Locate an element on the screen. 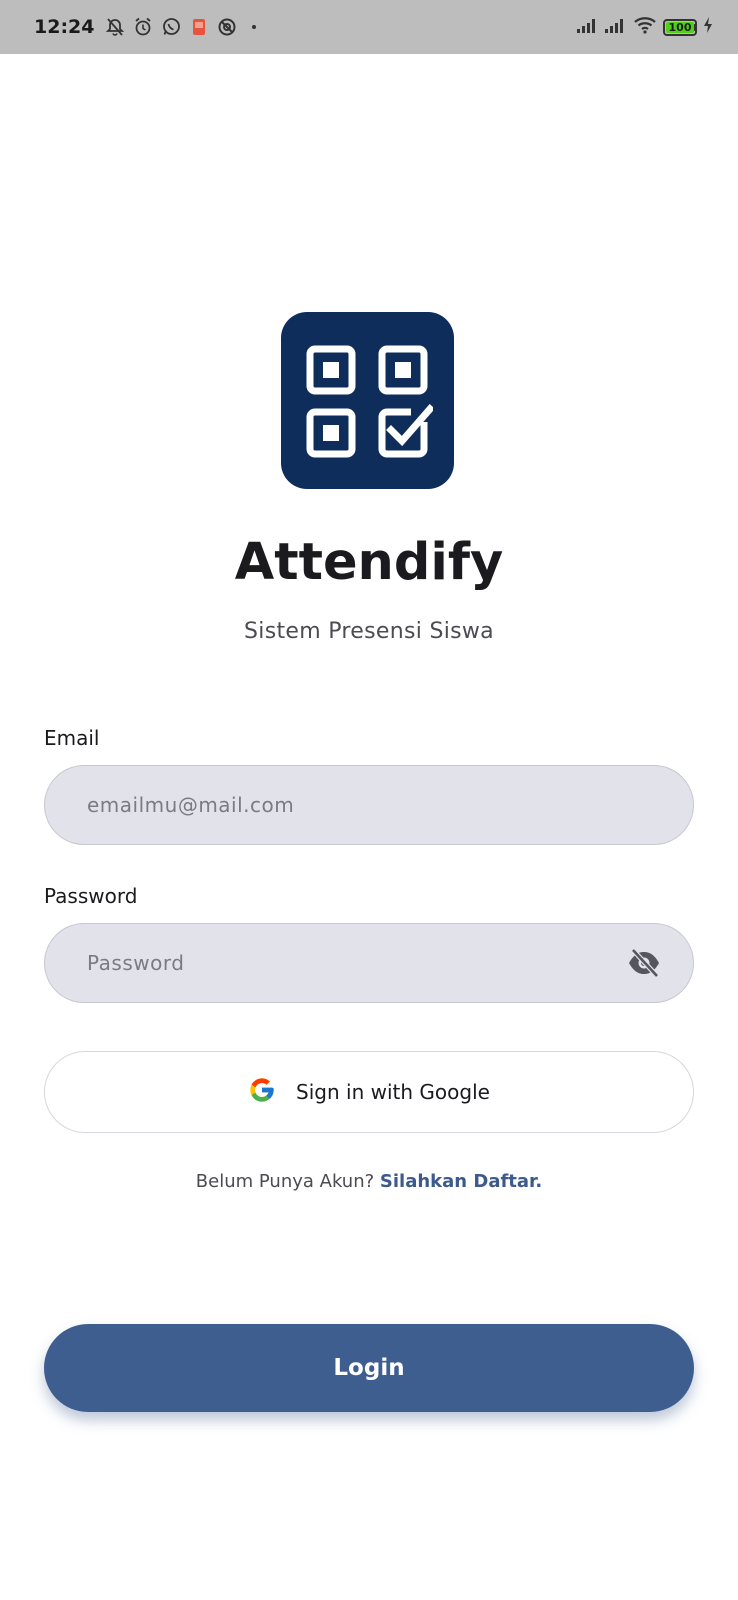  wifi-icon is located at coordinates (645, 27).